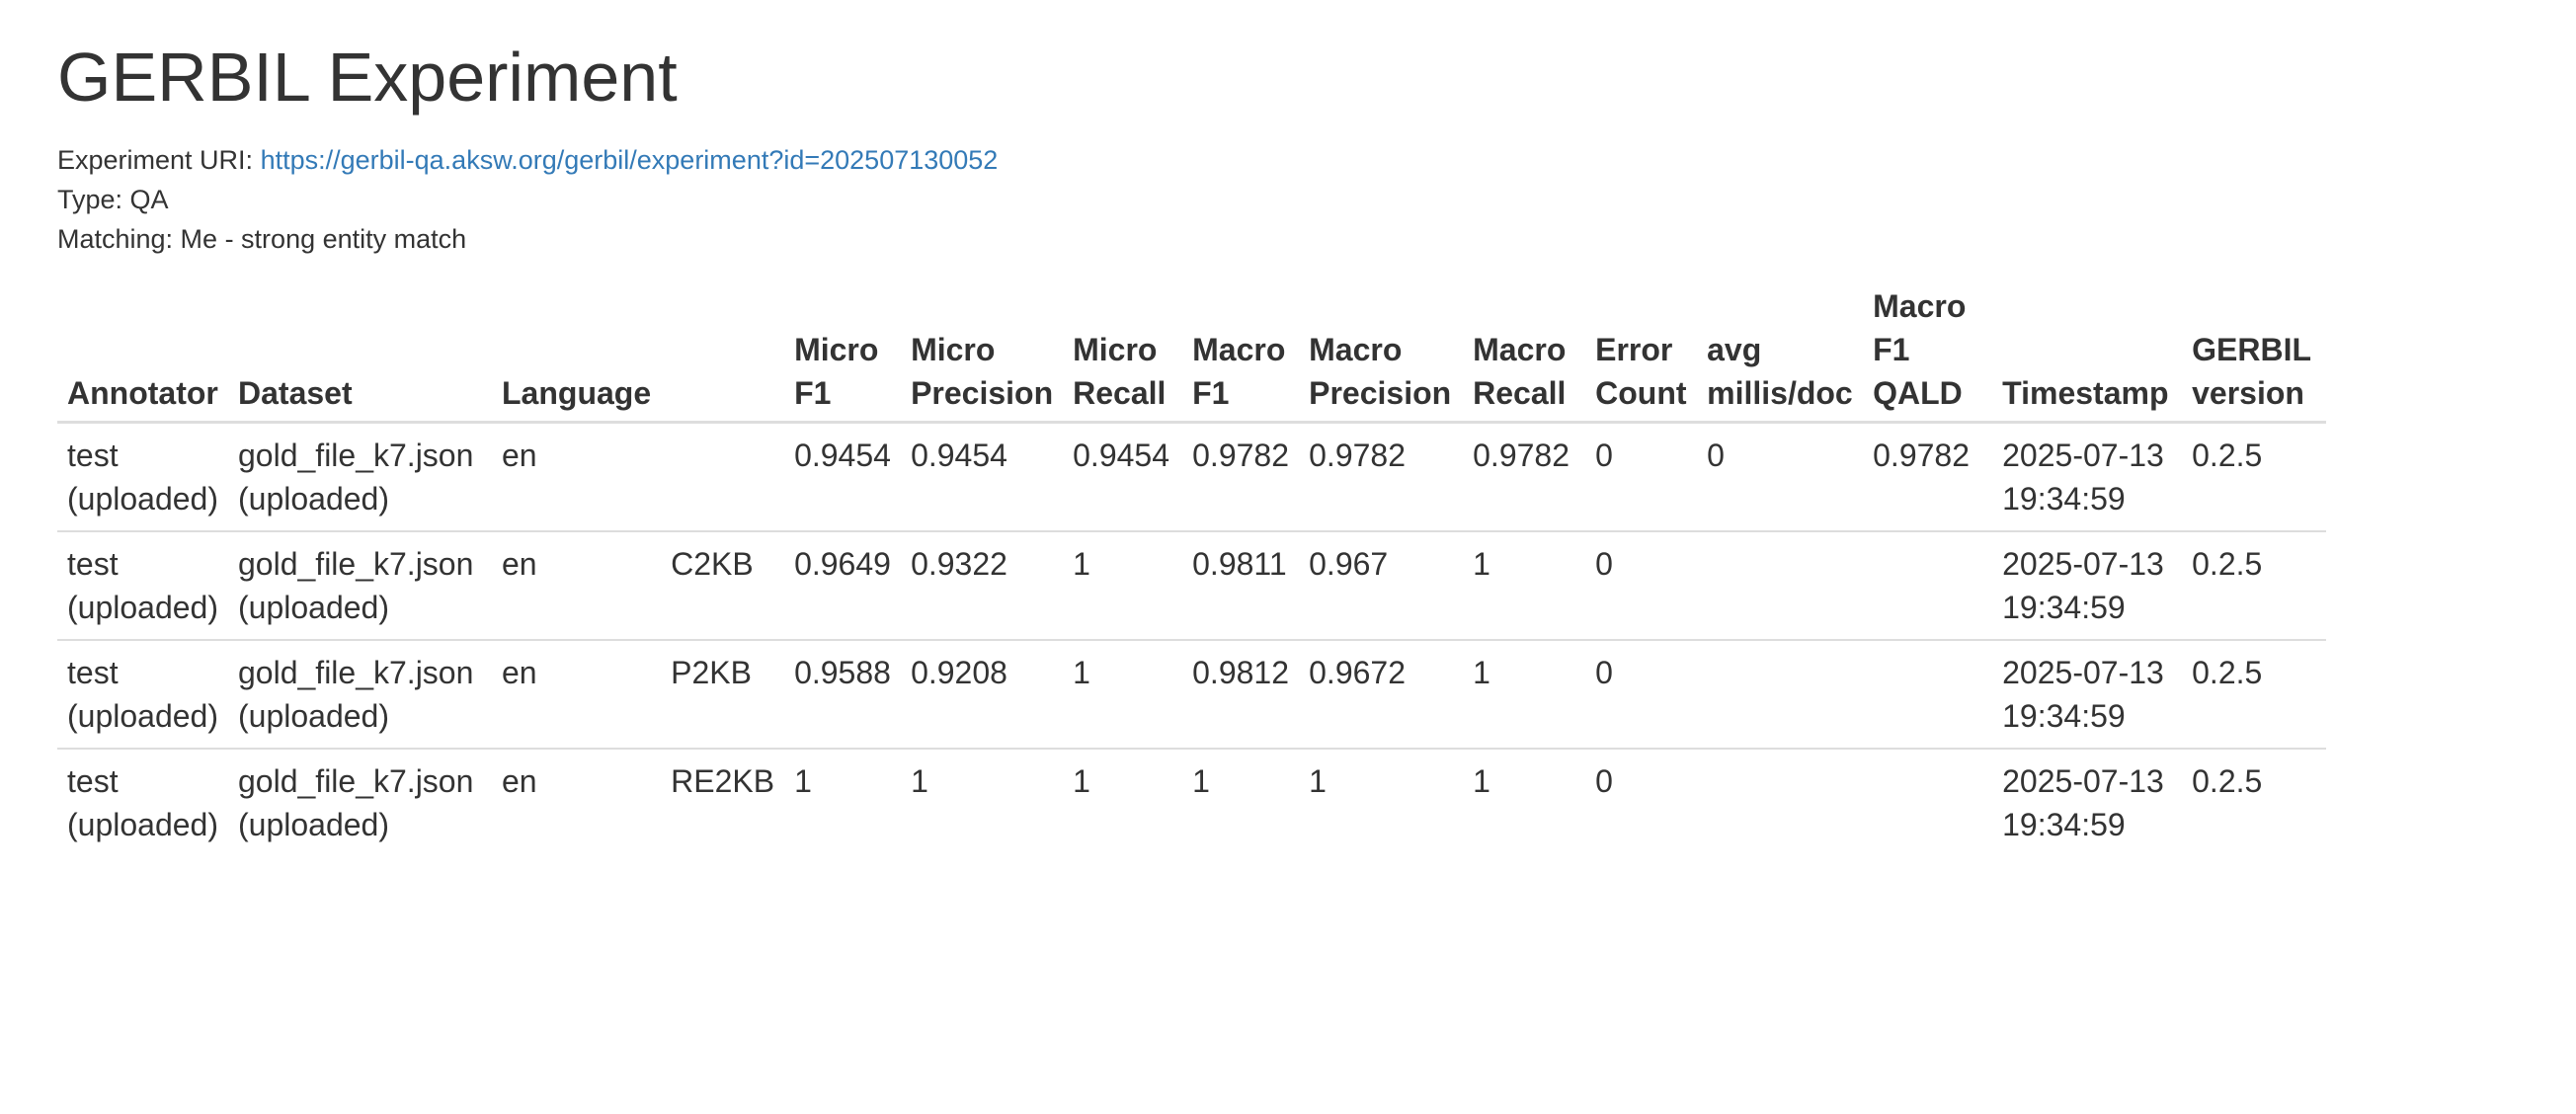  Describe the element at coordinates (577, 351) in the screenshot. I see `column-header-language: Language` at that location.